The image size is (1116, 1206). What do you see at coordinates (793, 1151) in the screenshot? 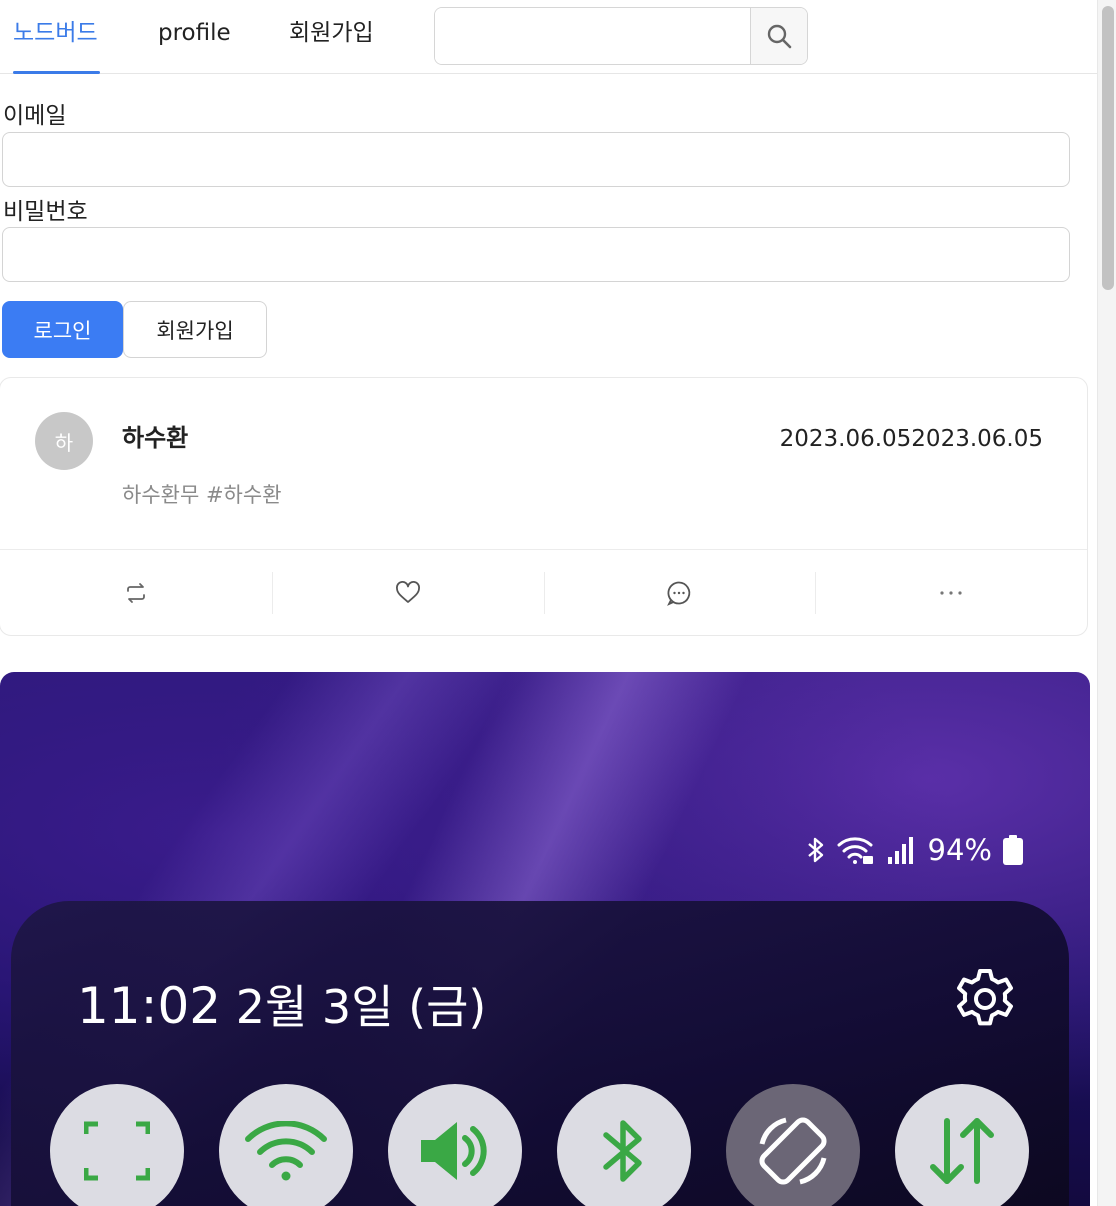
I see `auto-rotate-icon` at bounding box center [793, 1151].